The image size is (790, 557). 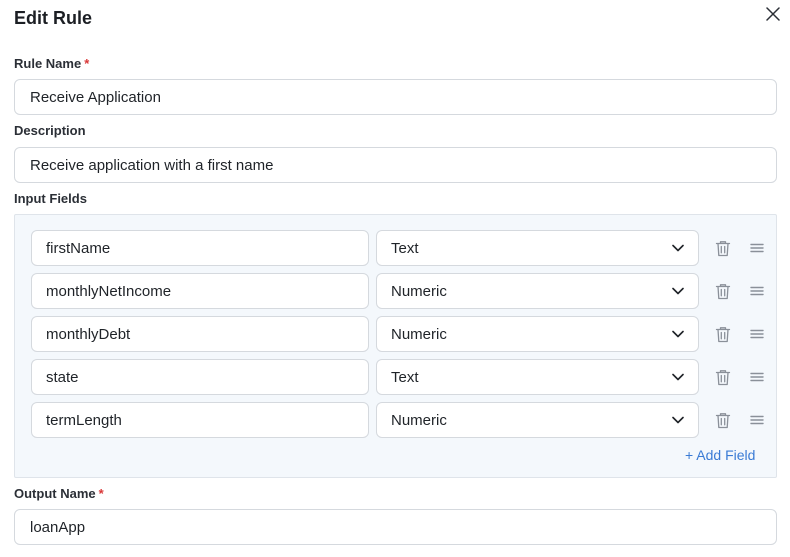 I want to click on rule-name-value: Receive Application, so click(x=95, y=97).